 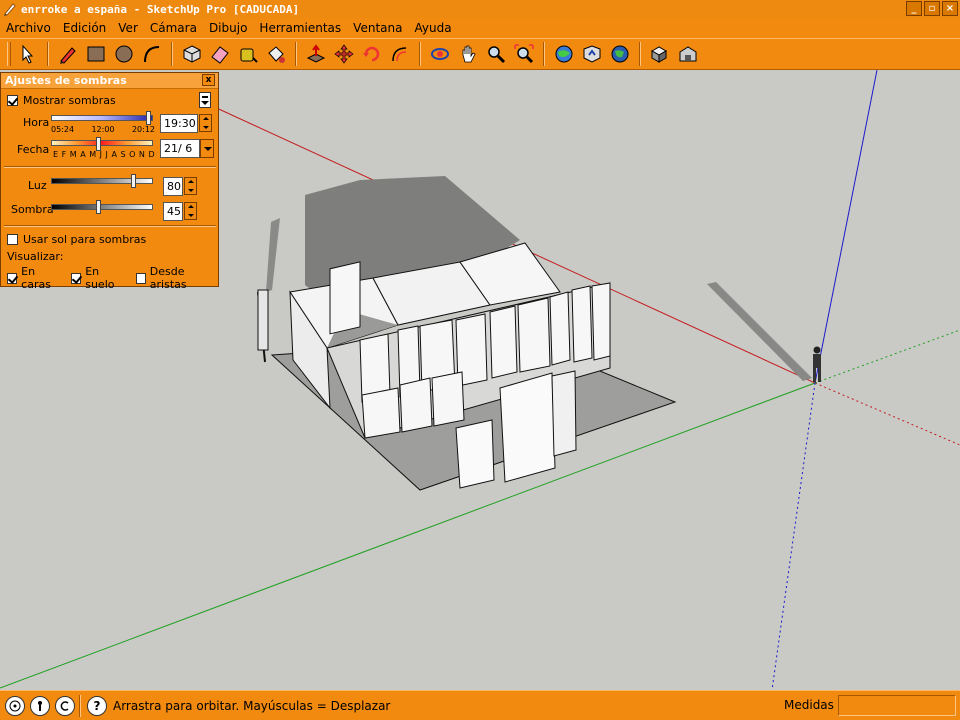 What do you see at coordinates (914, 8) in the screenshot?
I see `minimize-button: _` at bounding box center [914, 8].